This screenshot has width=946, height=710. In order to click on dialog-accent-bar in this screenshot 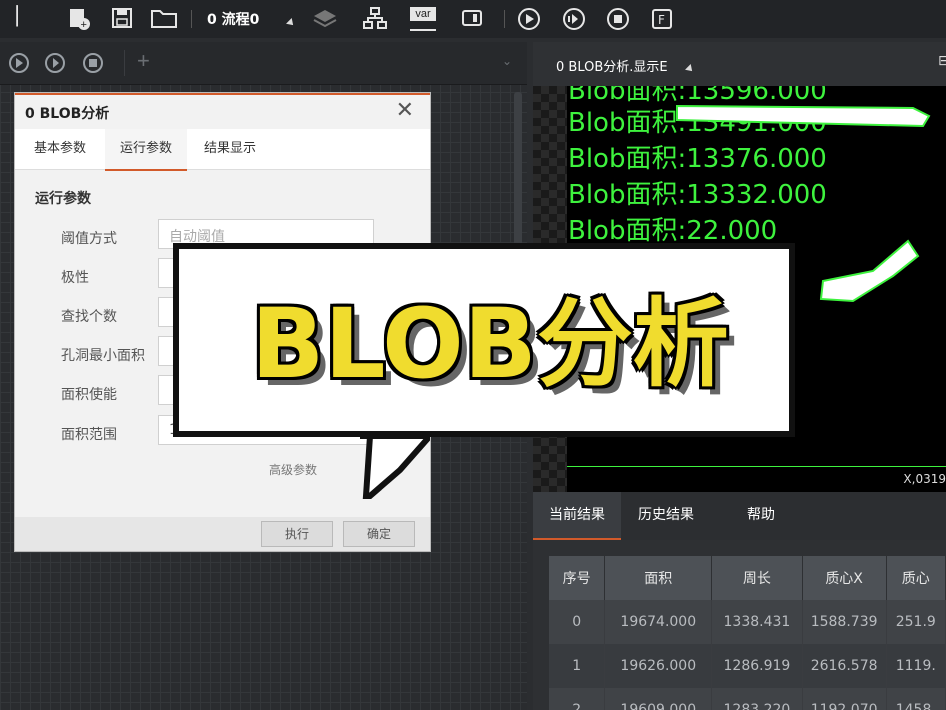, I will do `click(222, 94)`.